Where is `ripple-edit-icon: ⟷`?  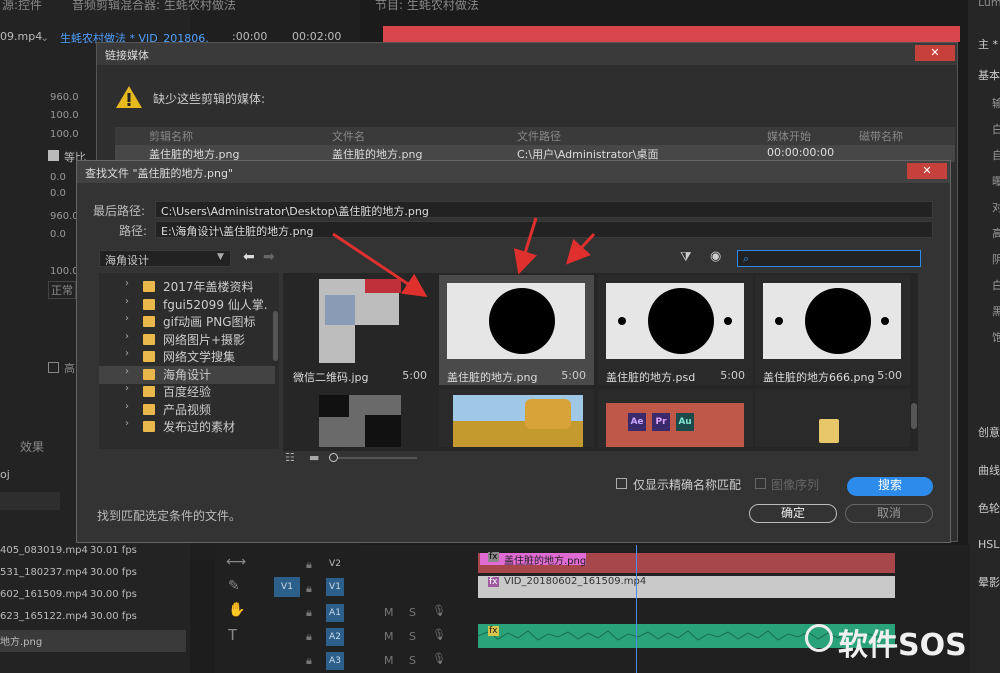 ripple-edit-icon: ⟷ is located at coordinates (236, 562).